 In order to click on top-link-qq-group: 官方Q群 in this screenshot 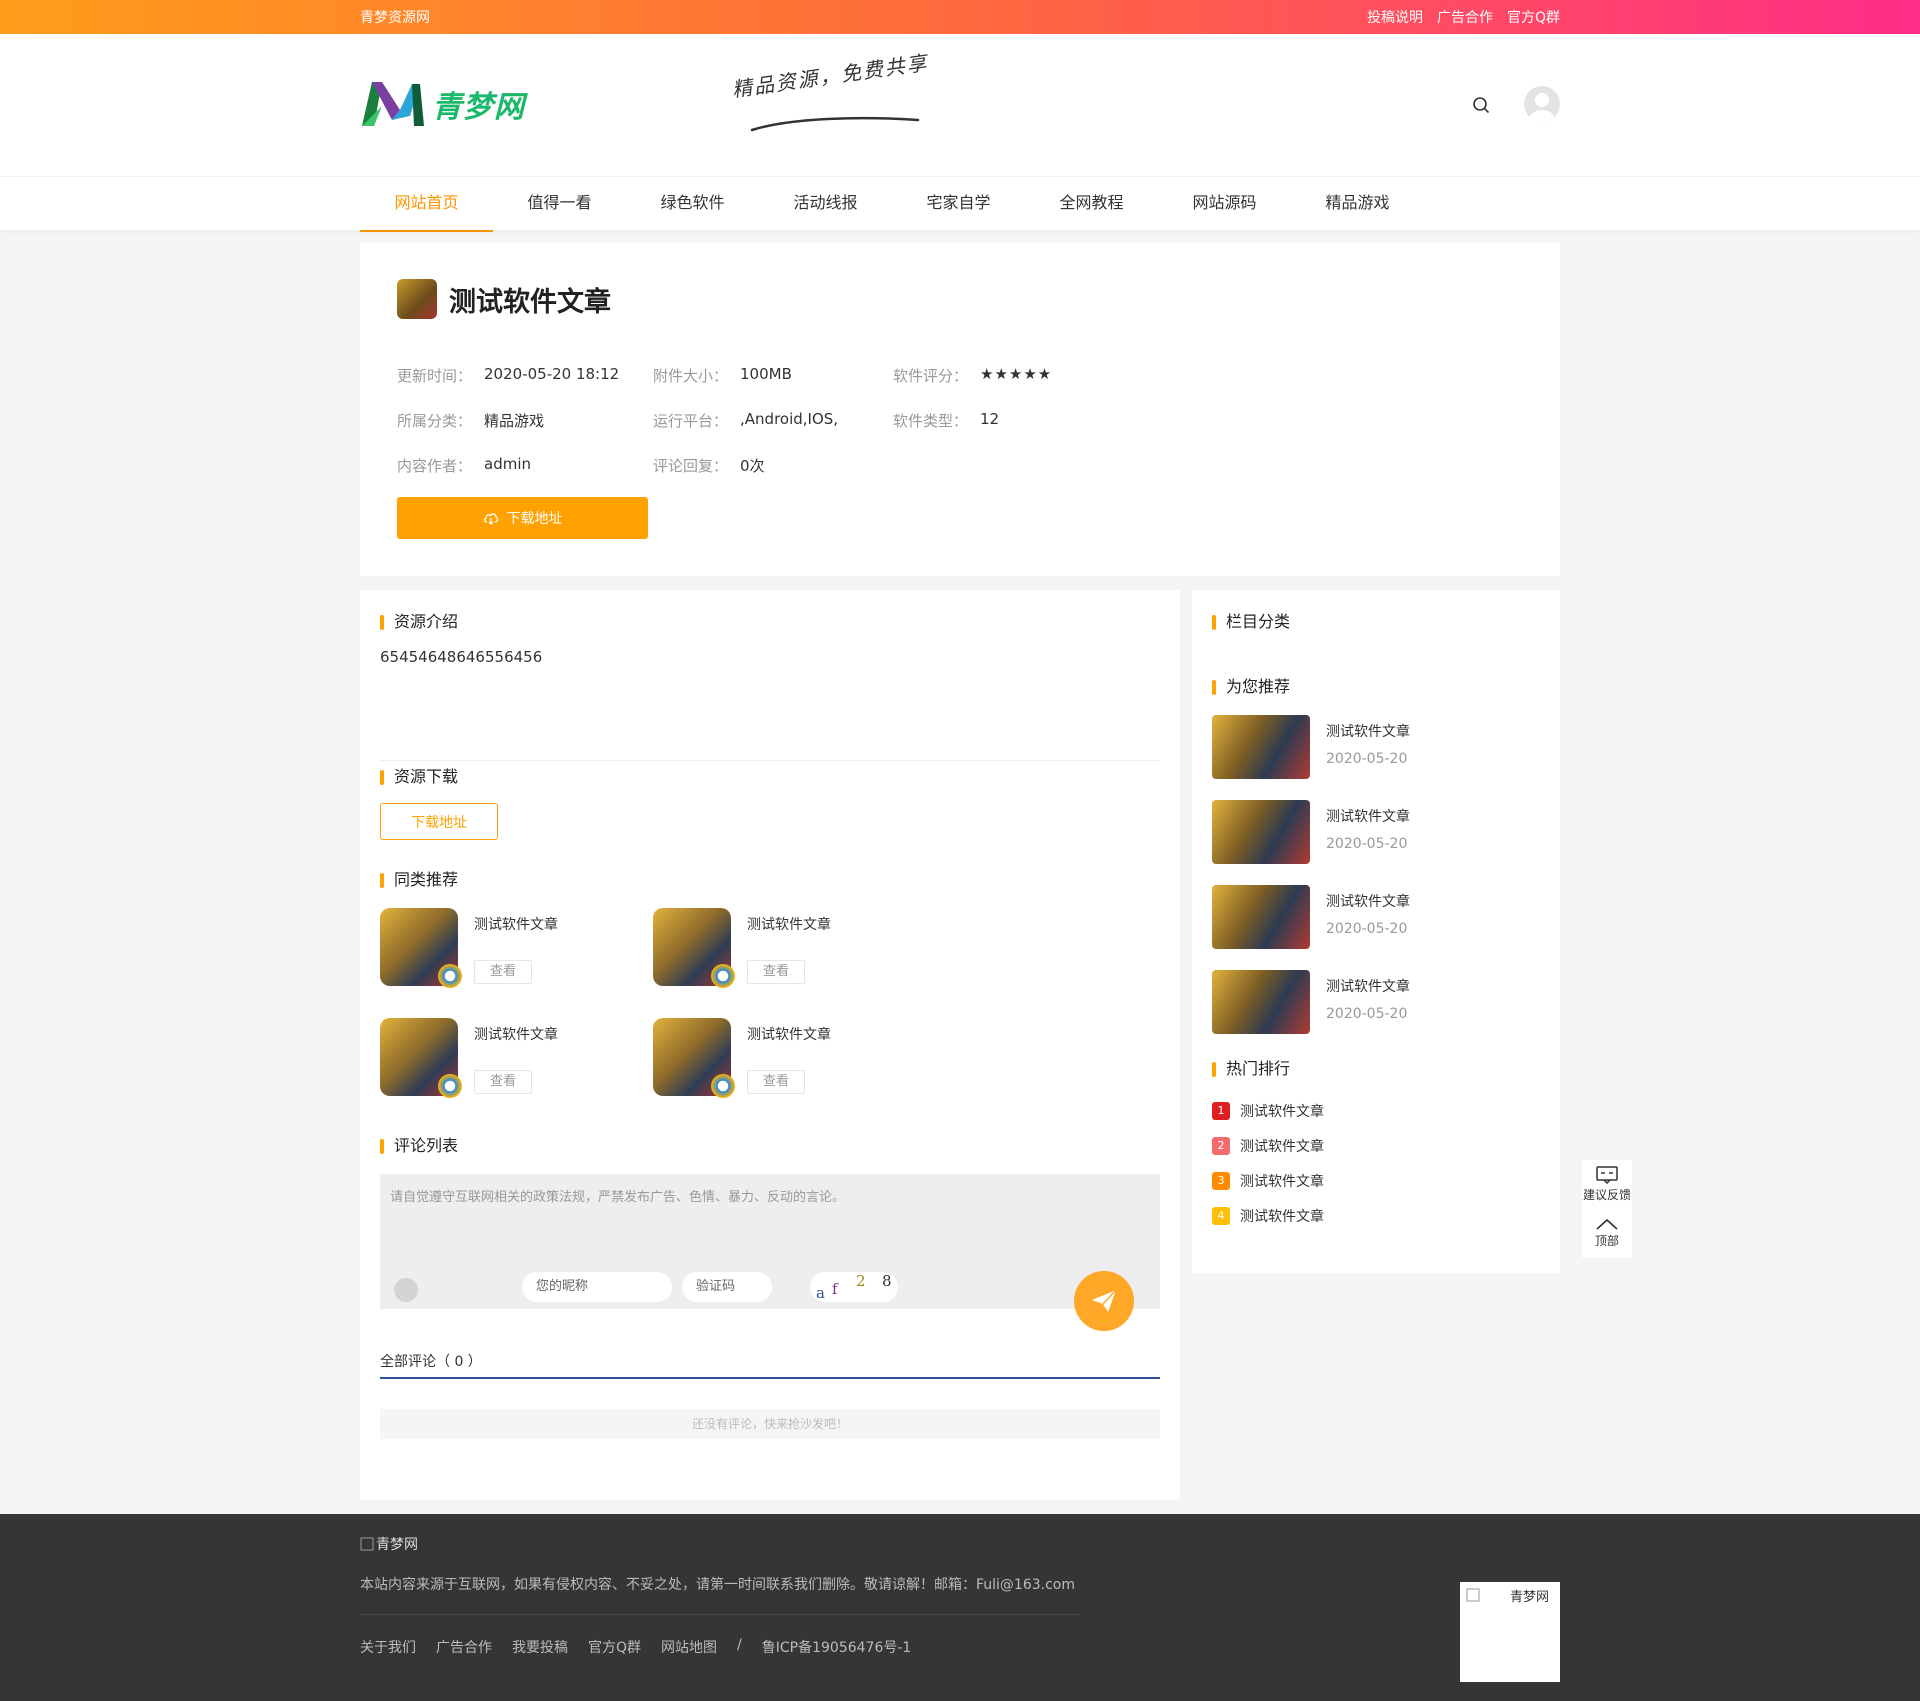, I will do `click(1533, 17)`.